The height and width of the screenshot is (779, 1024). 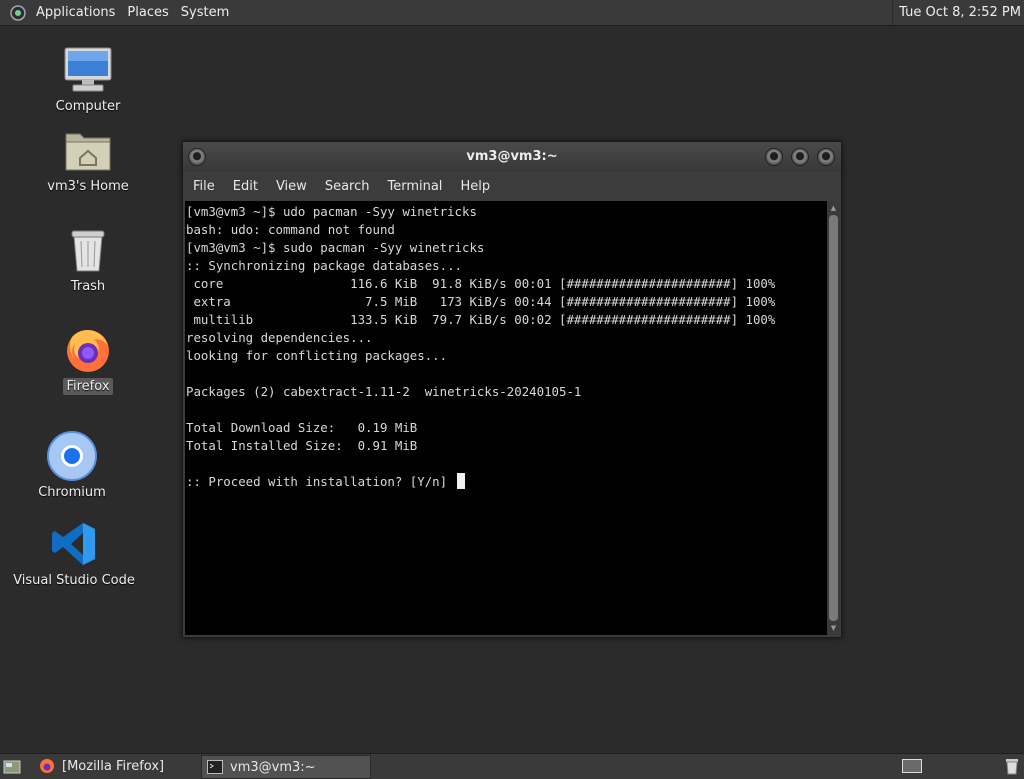 I want to click on menu-file: File, so click(x=203, y=186).